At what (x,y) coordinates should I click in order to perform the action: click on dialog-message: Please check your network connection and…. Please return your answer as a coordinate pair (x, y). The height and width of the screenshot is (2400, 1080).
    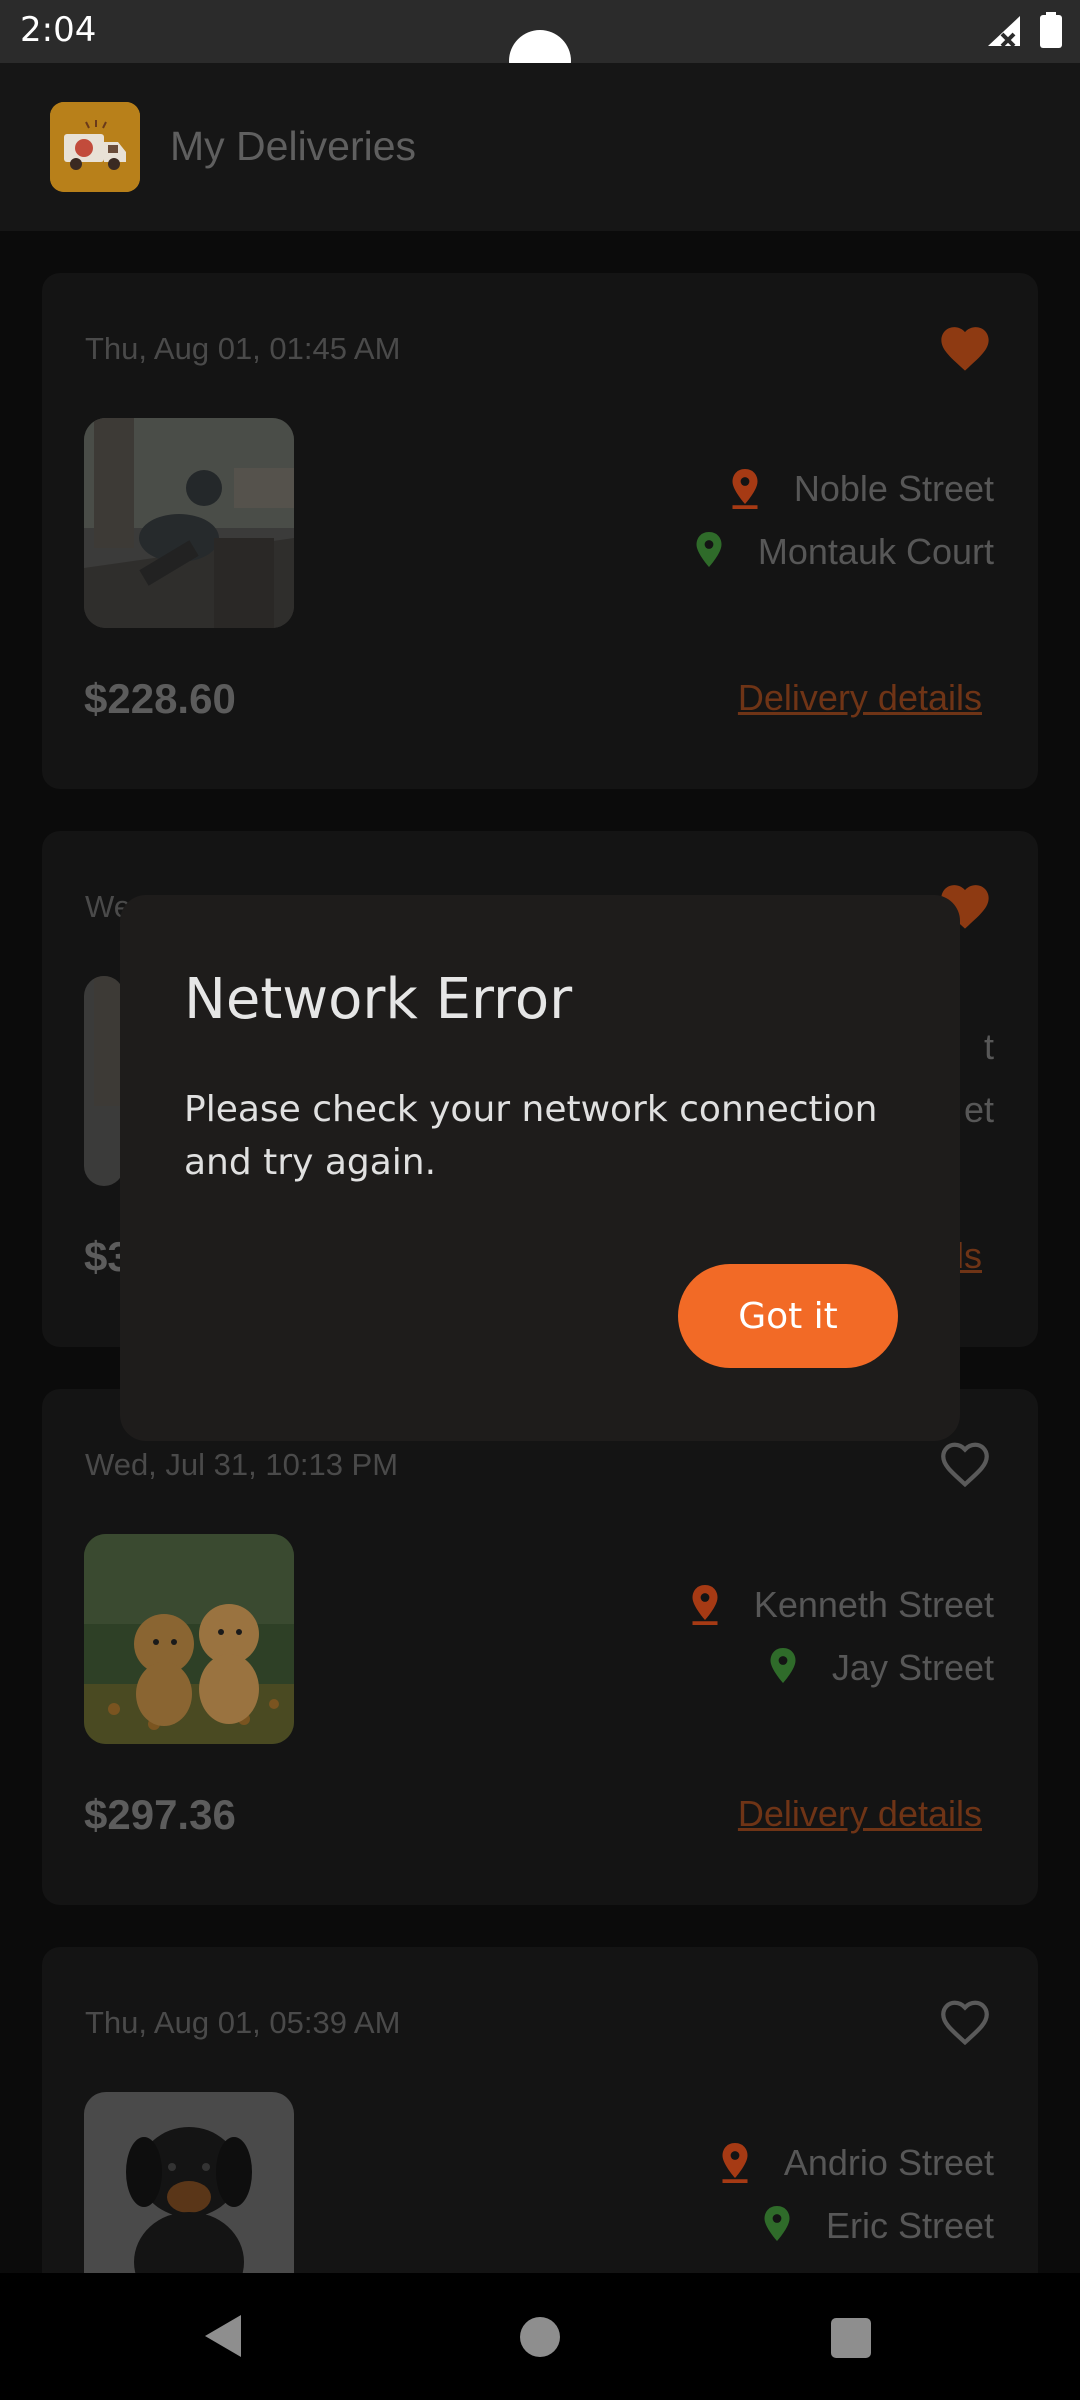
    Looking at the image, I should click on (531, 1136).